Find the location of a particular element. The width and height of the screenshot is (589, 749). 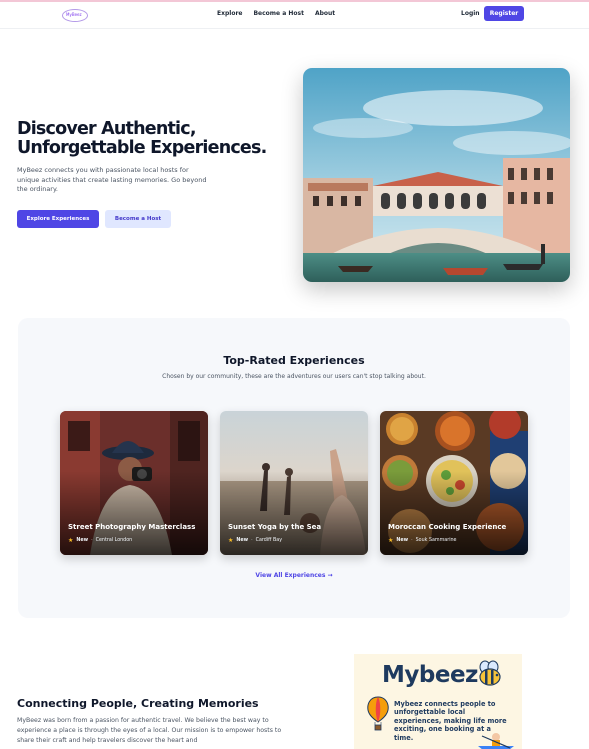

card-location: Central London is located at coordinates (114, 540).